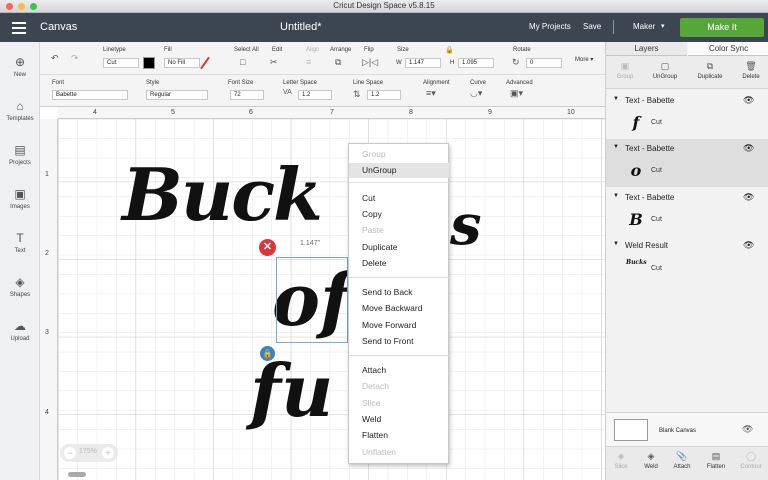 This screenshot has width=768, height=480. I want to click on menu-item-paste: Paste, so click(399, 230).